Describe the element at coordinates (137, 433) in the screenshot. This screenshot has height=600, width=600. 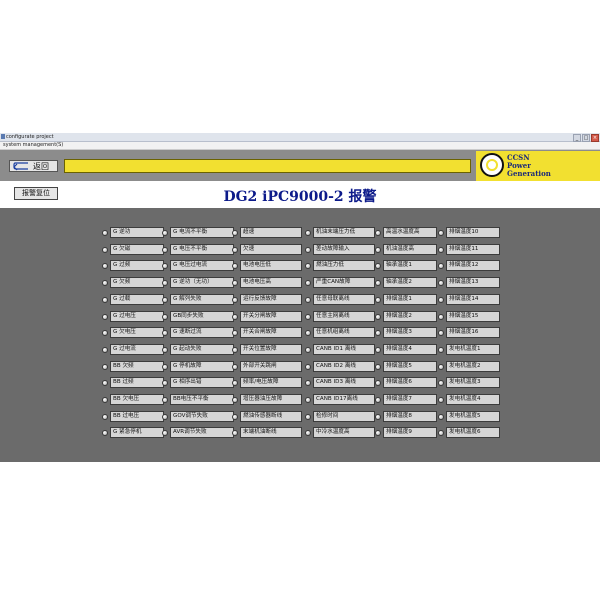
I see `alarm-label: G 紧急停机` at that location.